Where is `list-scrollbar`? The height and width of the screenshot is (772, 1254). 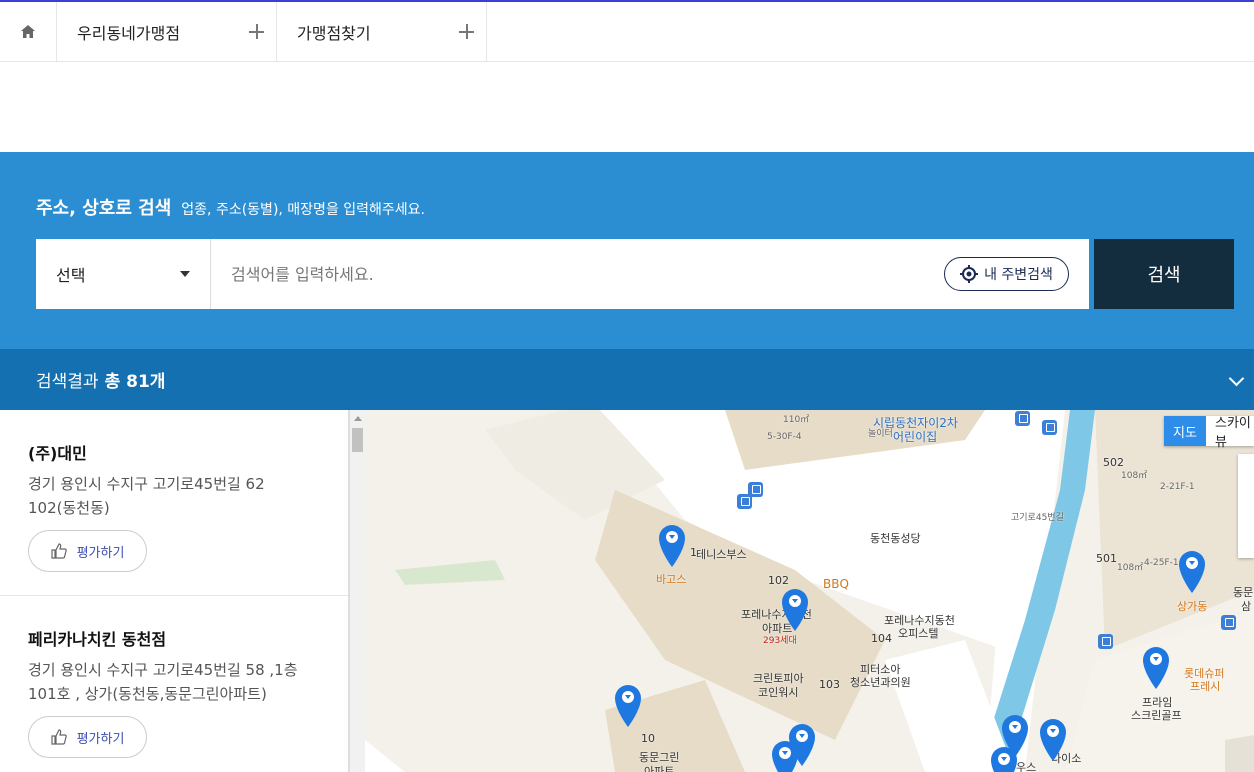 list-scrollbar is located at coordinates (357, 591).